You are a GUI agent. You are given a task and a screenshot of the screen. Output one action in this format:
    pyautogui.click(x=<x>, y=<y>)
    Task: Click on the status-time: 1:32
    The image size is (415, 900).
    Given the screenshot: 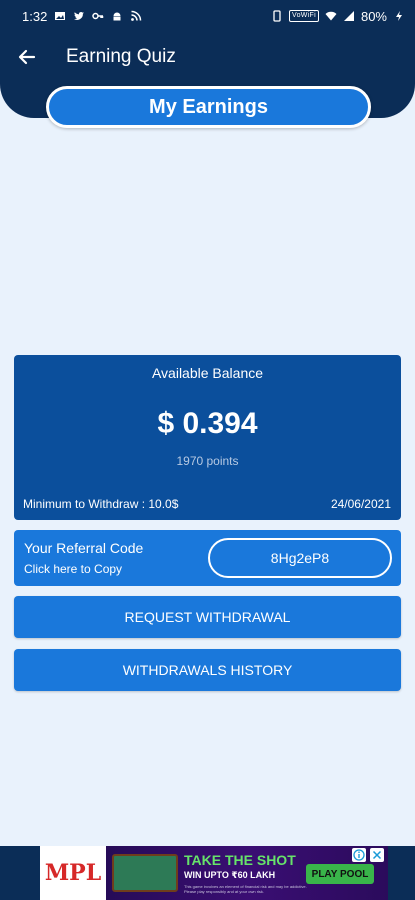 What is the action you would take?
    pyautogui.click(x=35, y=16)
    